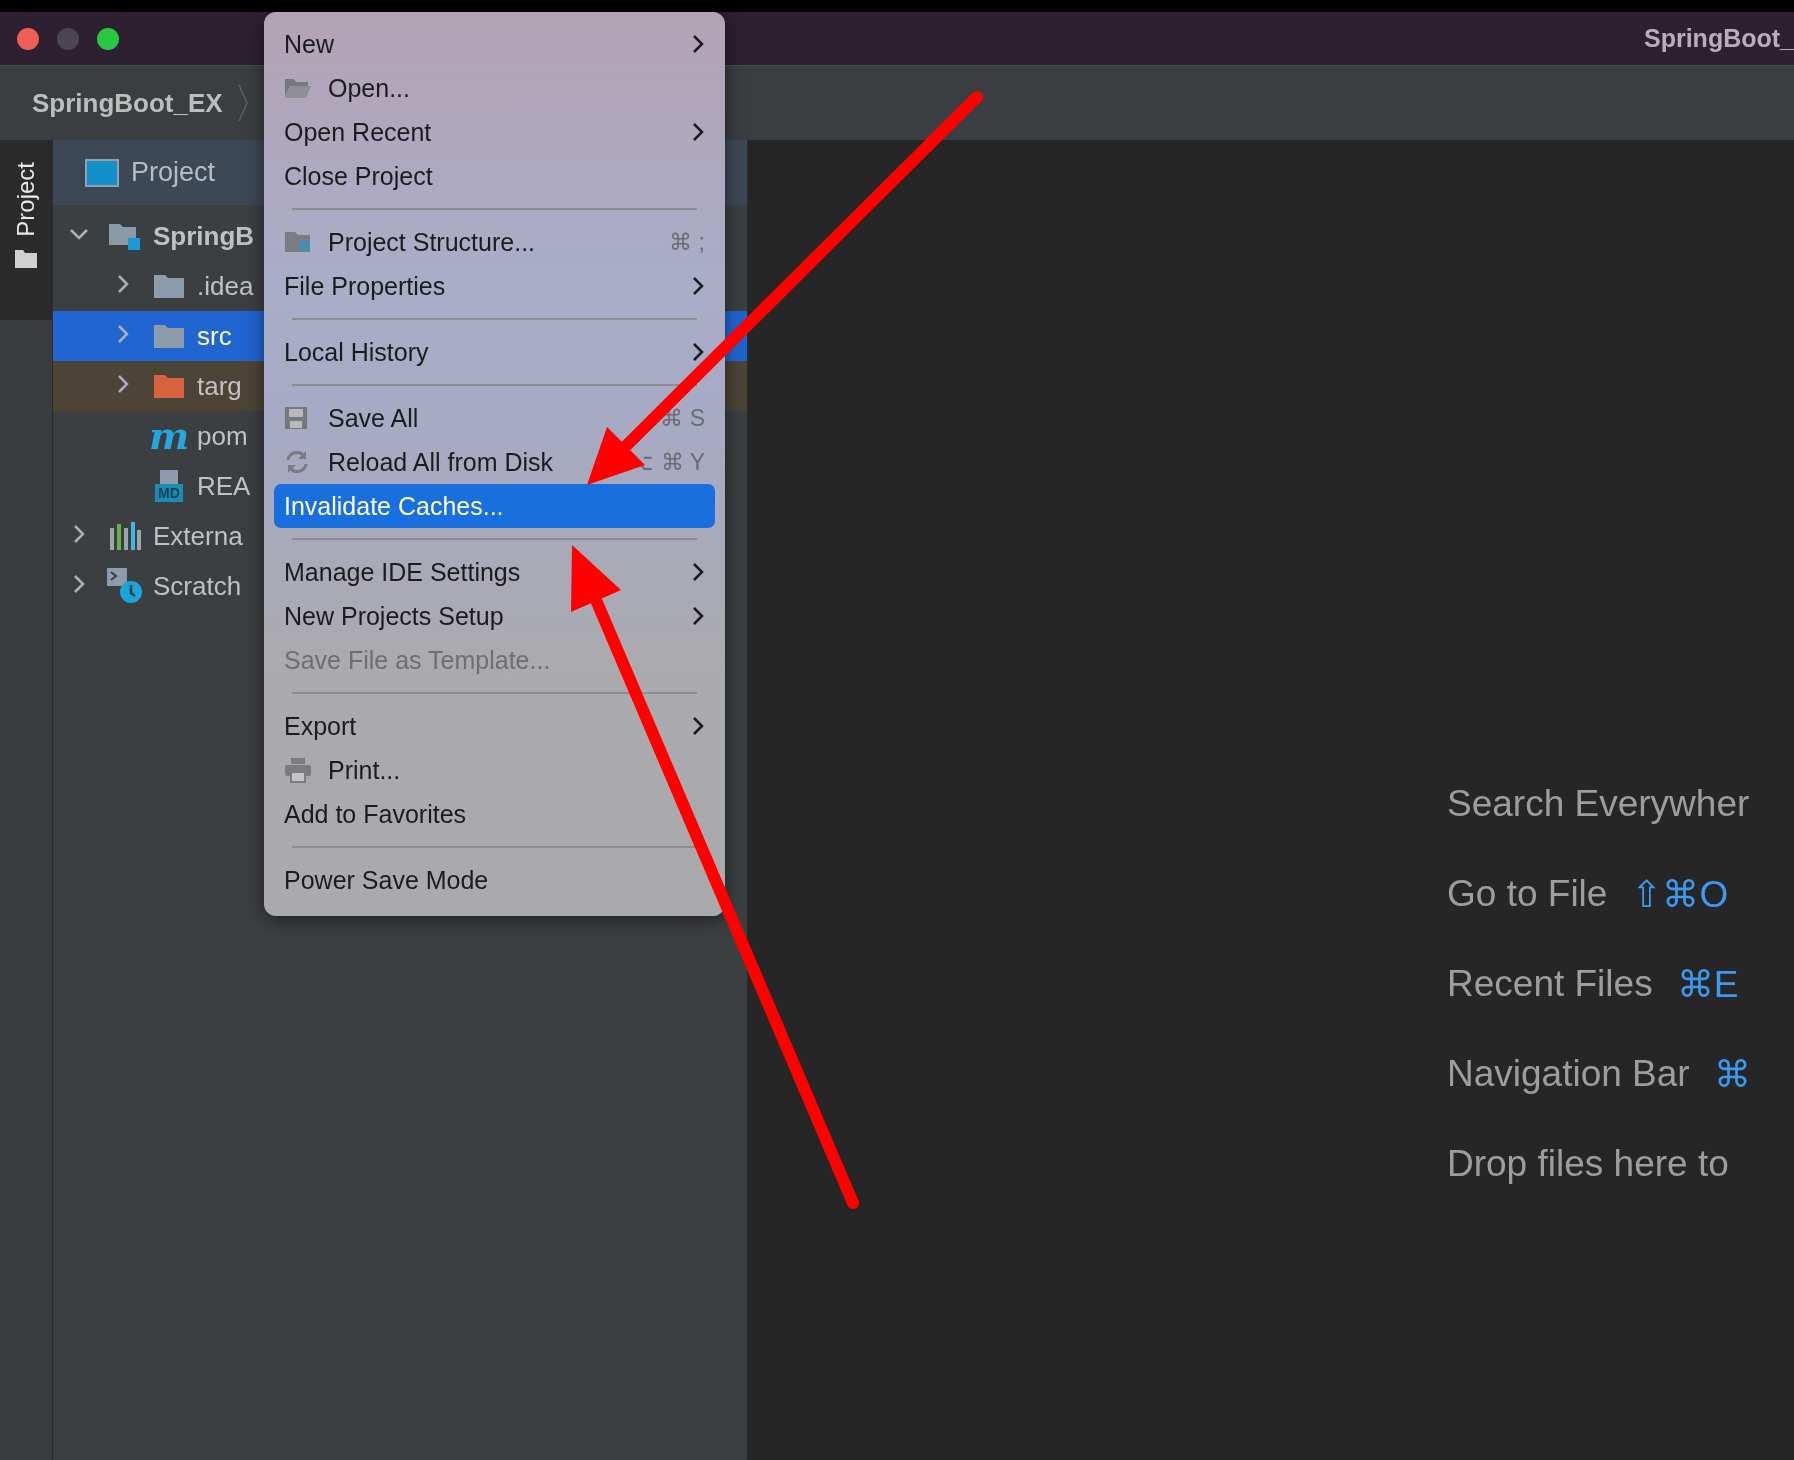 Image resolution: width=1794 pixels, height=1460 pixels. Describe the element at coordinates (1732, 1074) in the screenshot. I see `shortcut-label: ⌘` at that location.